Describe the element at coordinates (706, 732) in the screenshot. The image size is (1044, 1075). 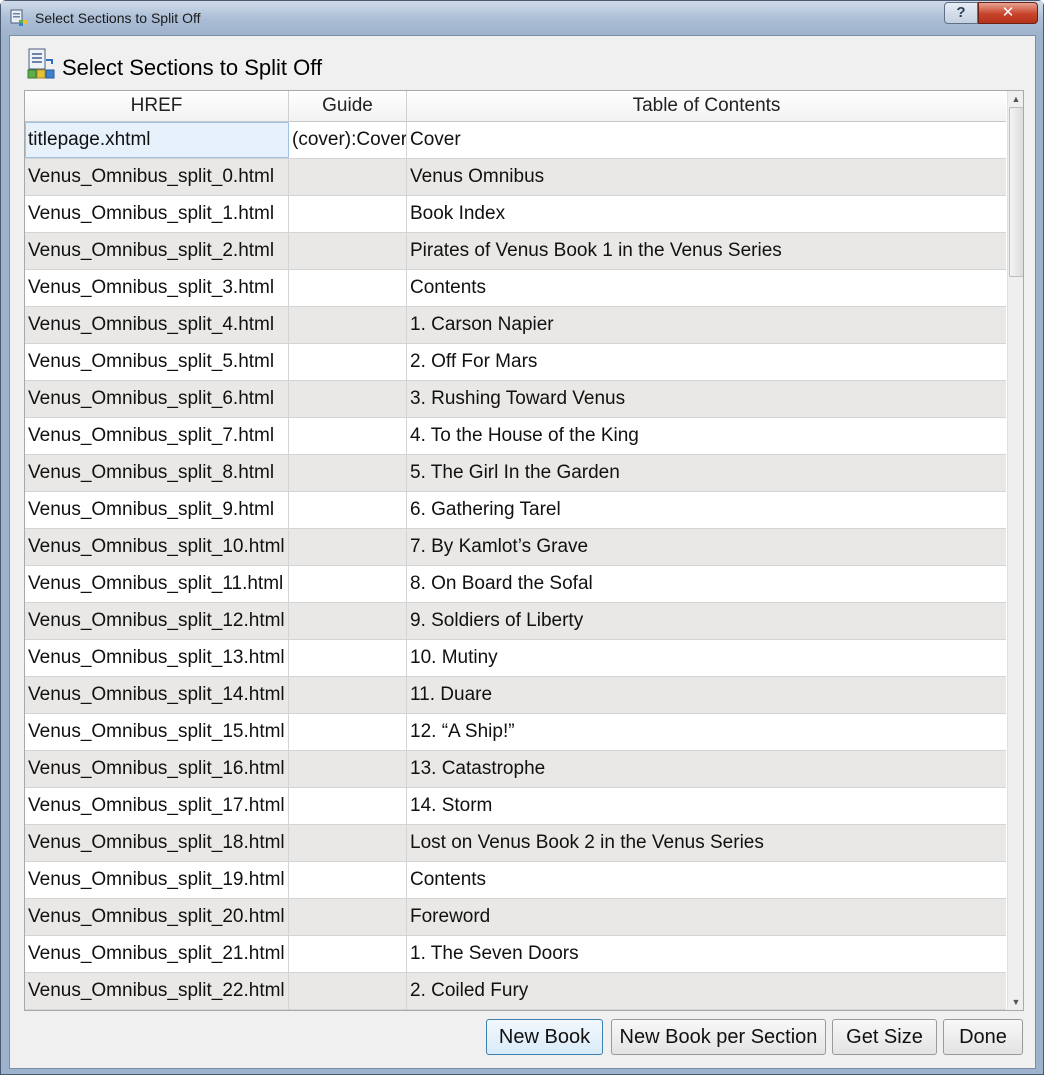
I see `toc-cell: 12. “A Ship!”` at that location.